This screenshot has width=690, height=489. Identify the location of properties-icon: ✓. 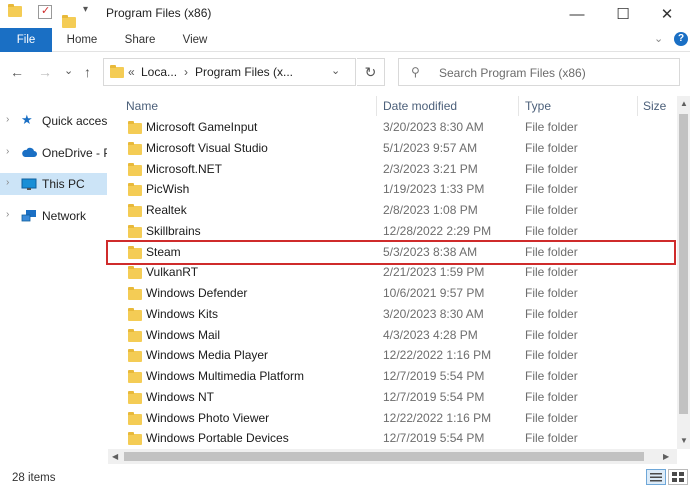
(45, 12).